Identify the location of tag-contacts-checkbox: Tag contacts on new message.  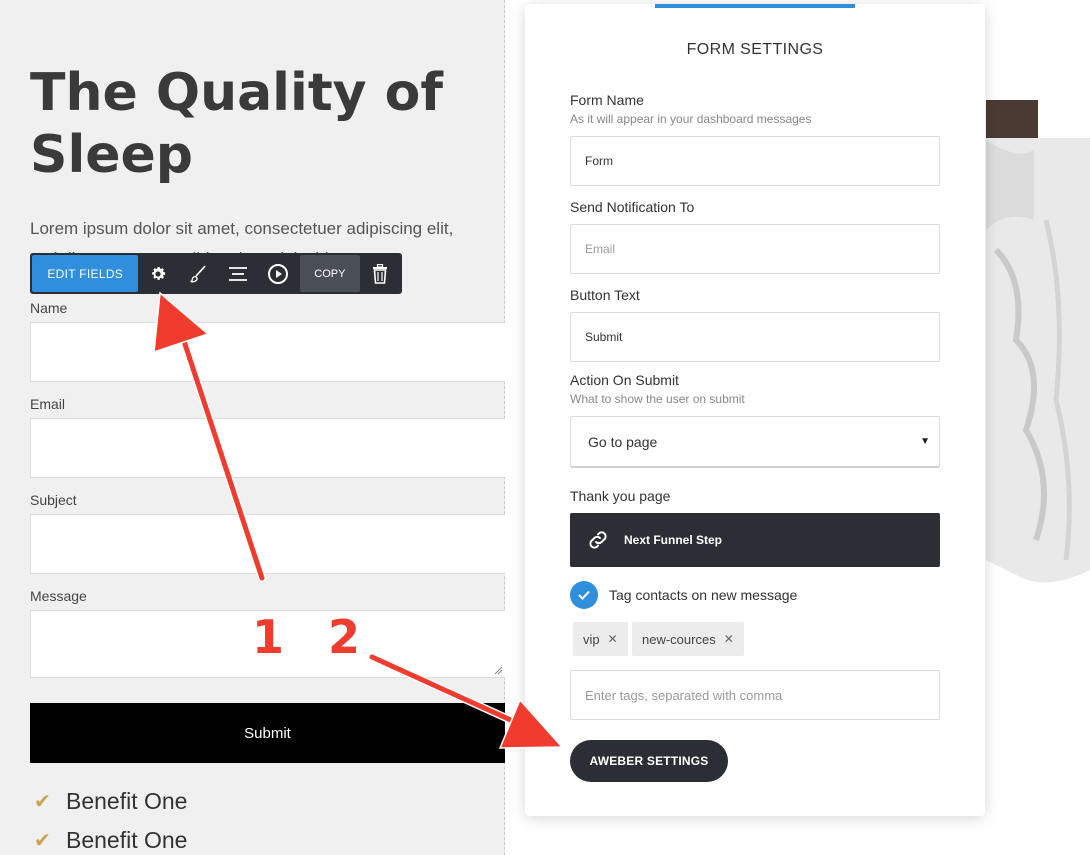
(683, 595).